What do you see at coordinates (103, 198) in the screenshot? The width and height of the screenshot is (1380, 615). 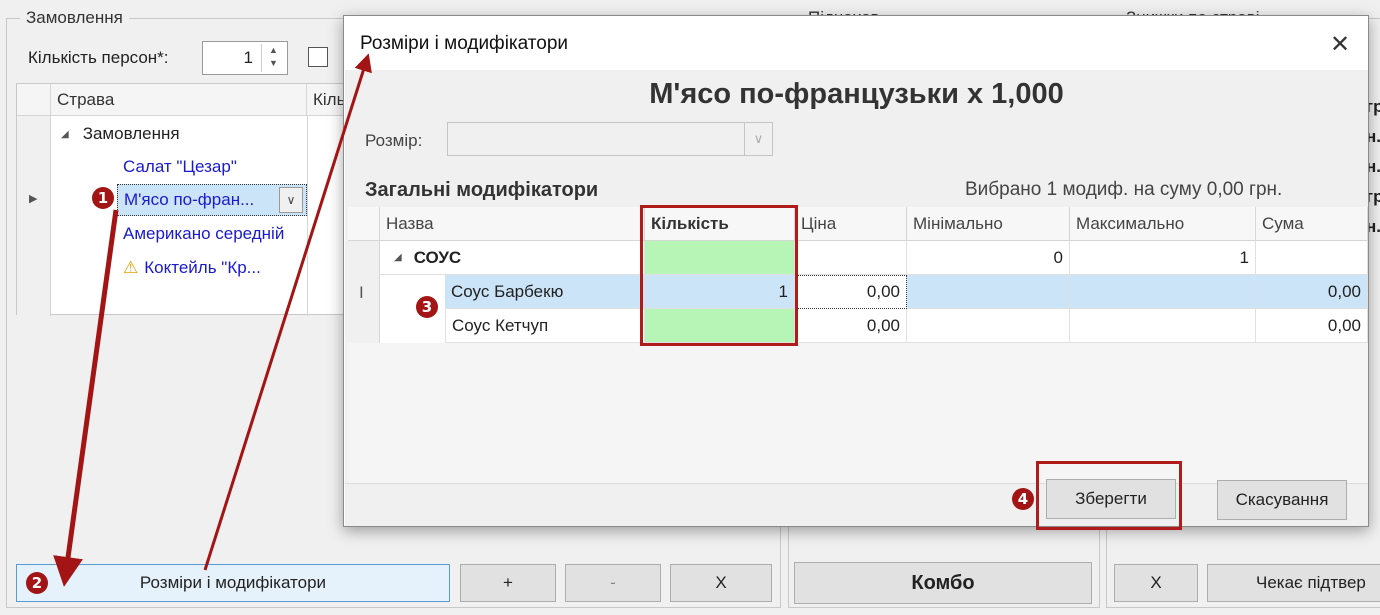 I see `step-badge-1: 1` at bounding box center [103, 198].